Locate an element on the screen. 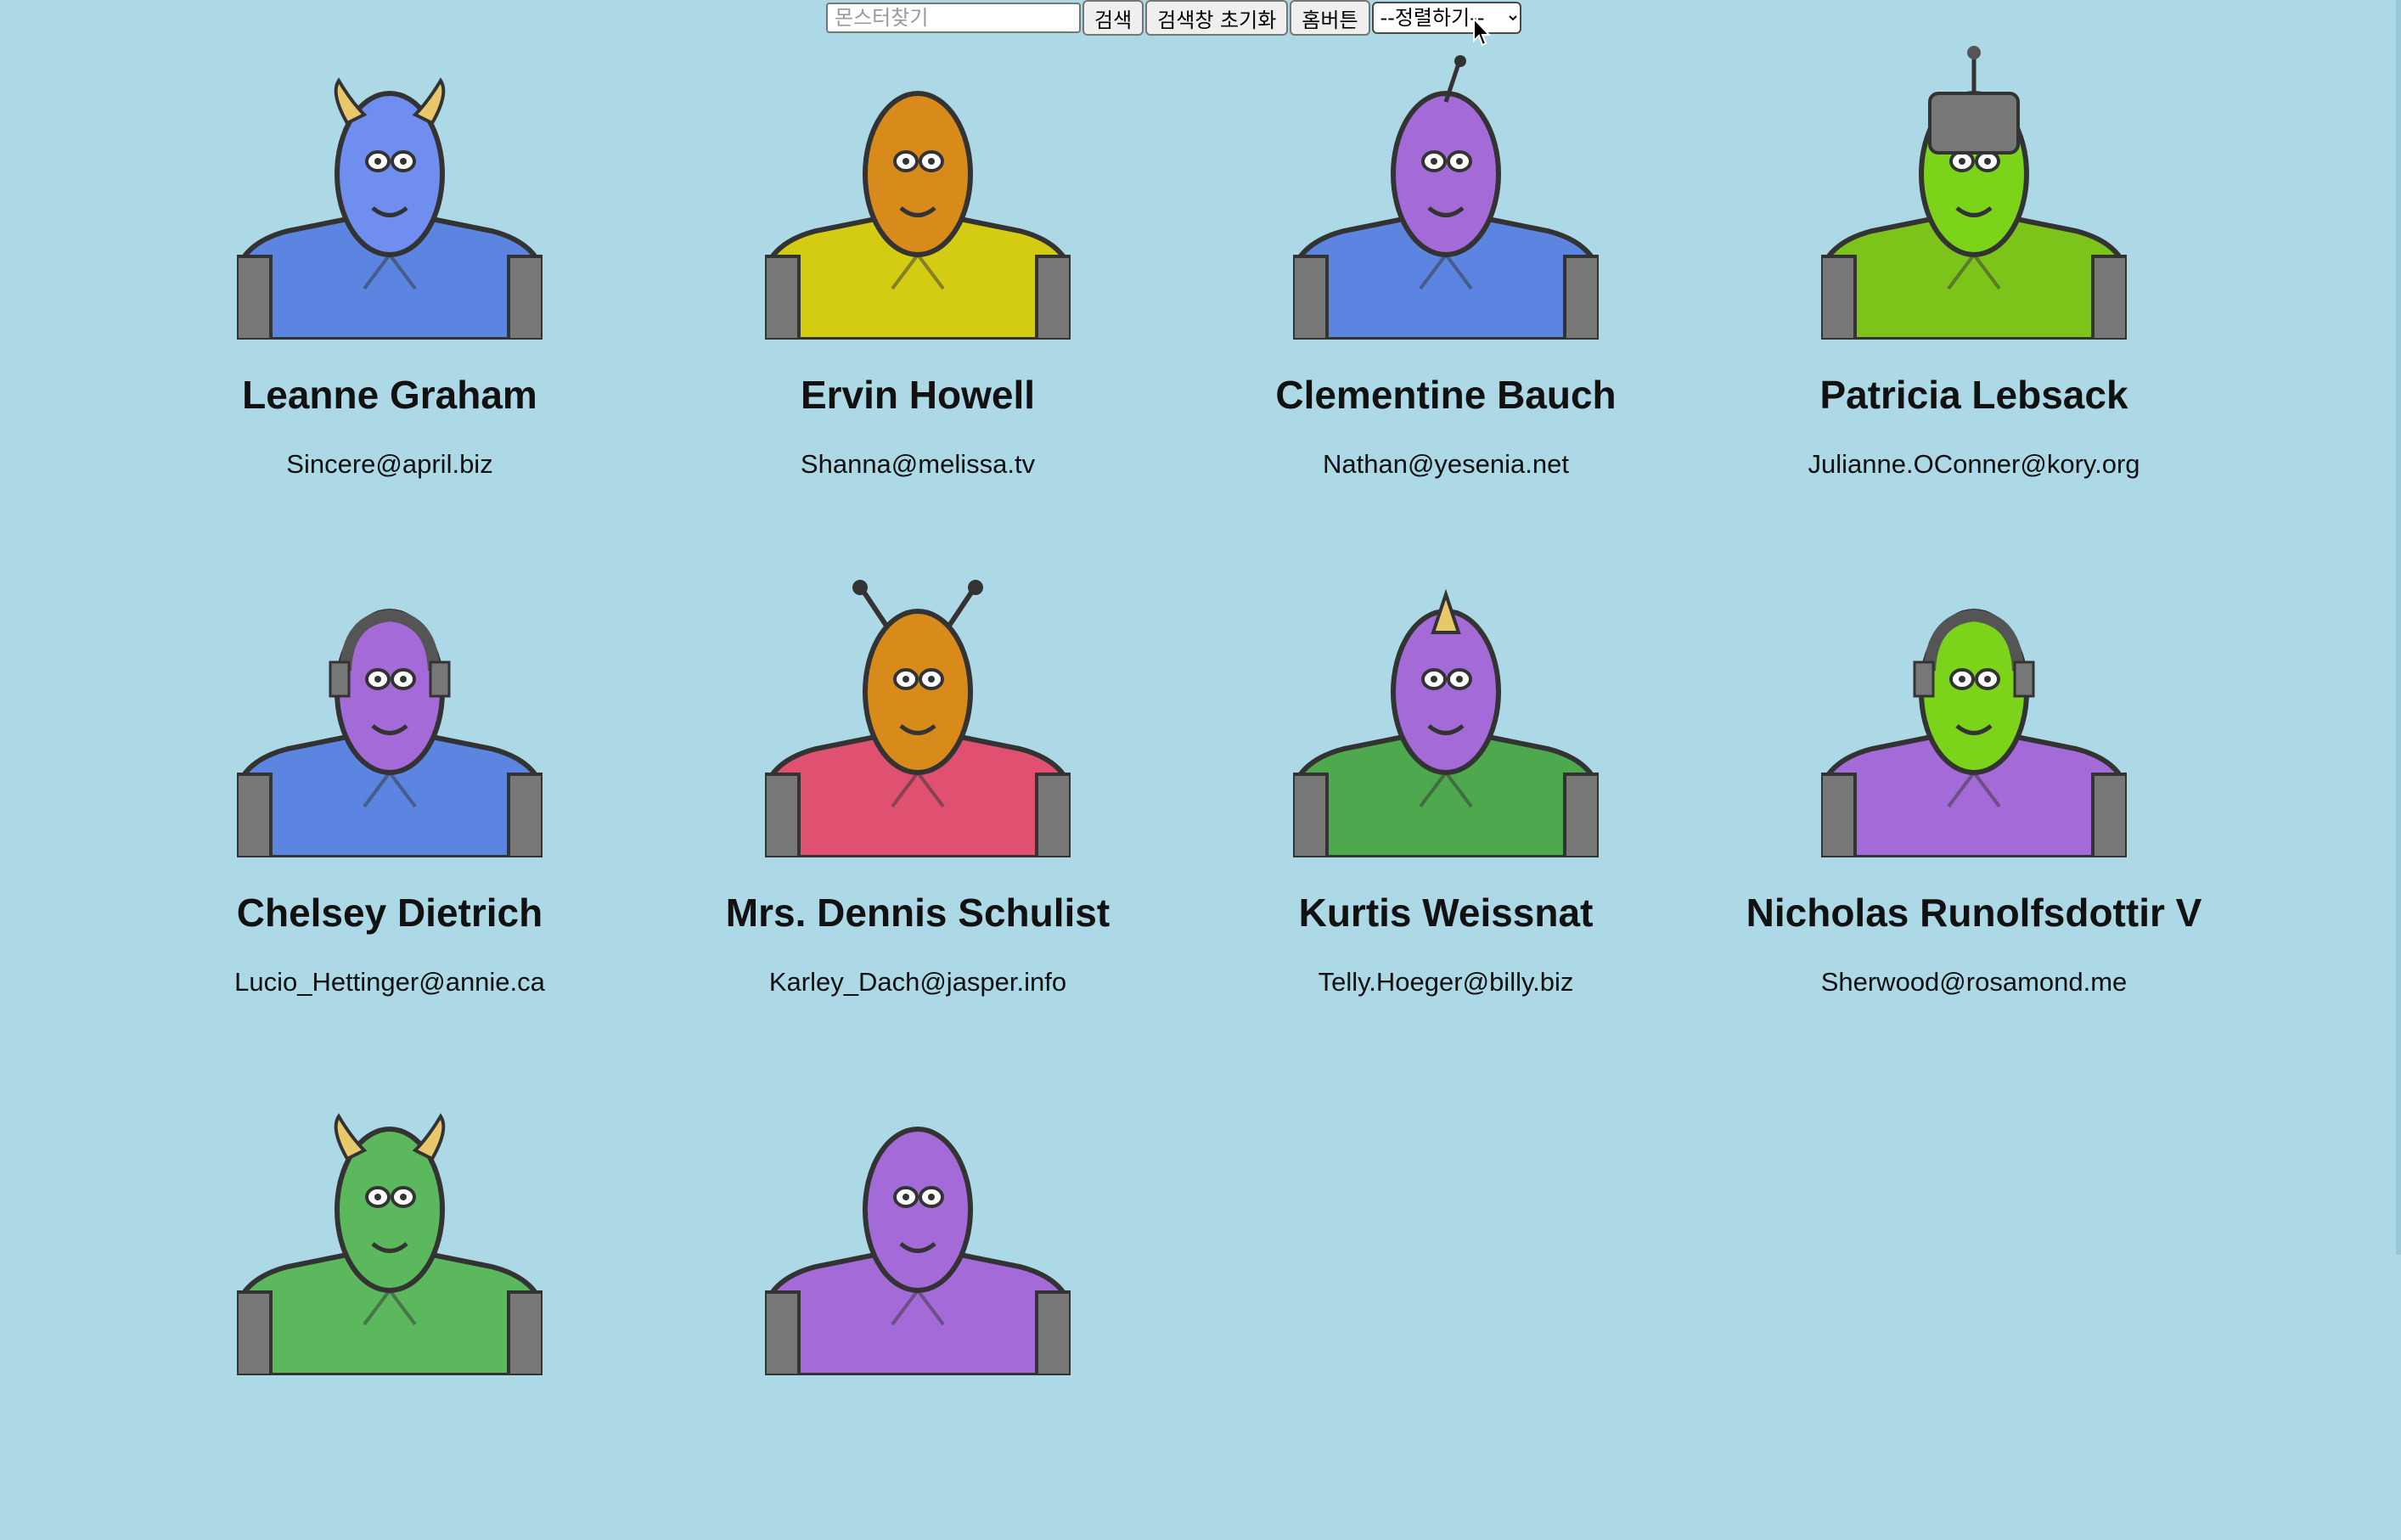  monster-card: Chelsey Dietrich Lucio_Hettinger@annie.ca is located at coordinates (390, 787).